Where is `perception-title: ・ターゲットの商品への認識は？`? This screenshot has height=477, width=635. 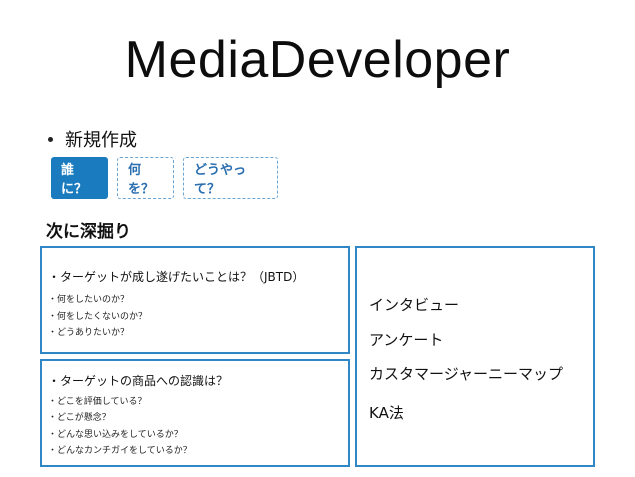
perception-title: ・ターゲットの商品への認識は？ is located at coordinates (138, 381).